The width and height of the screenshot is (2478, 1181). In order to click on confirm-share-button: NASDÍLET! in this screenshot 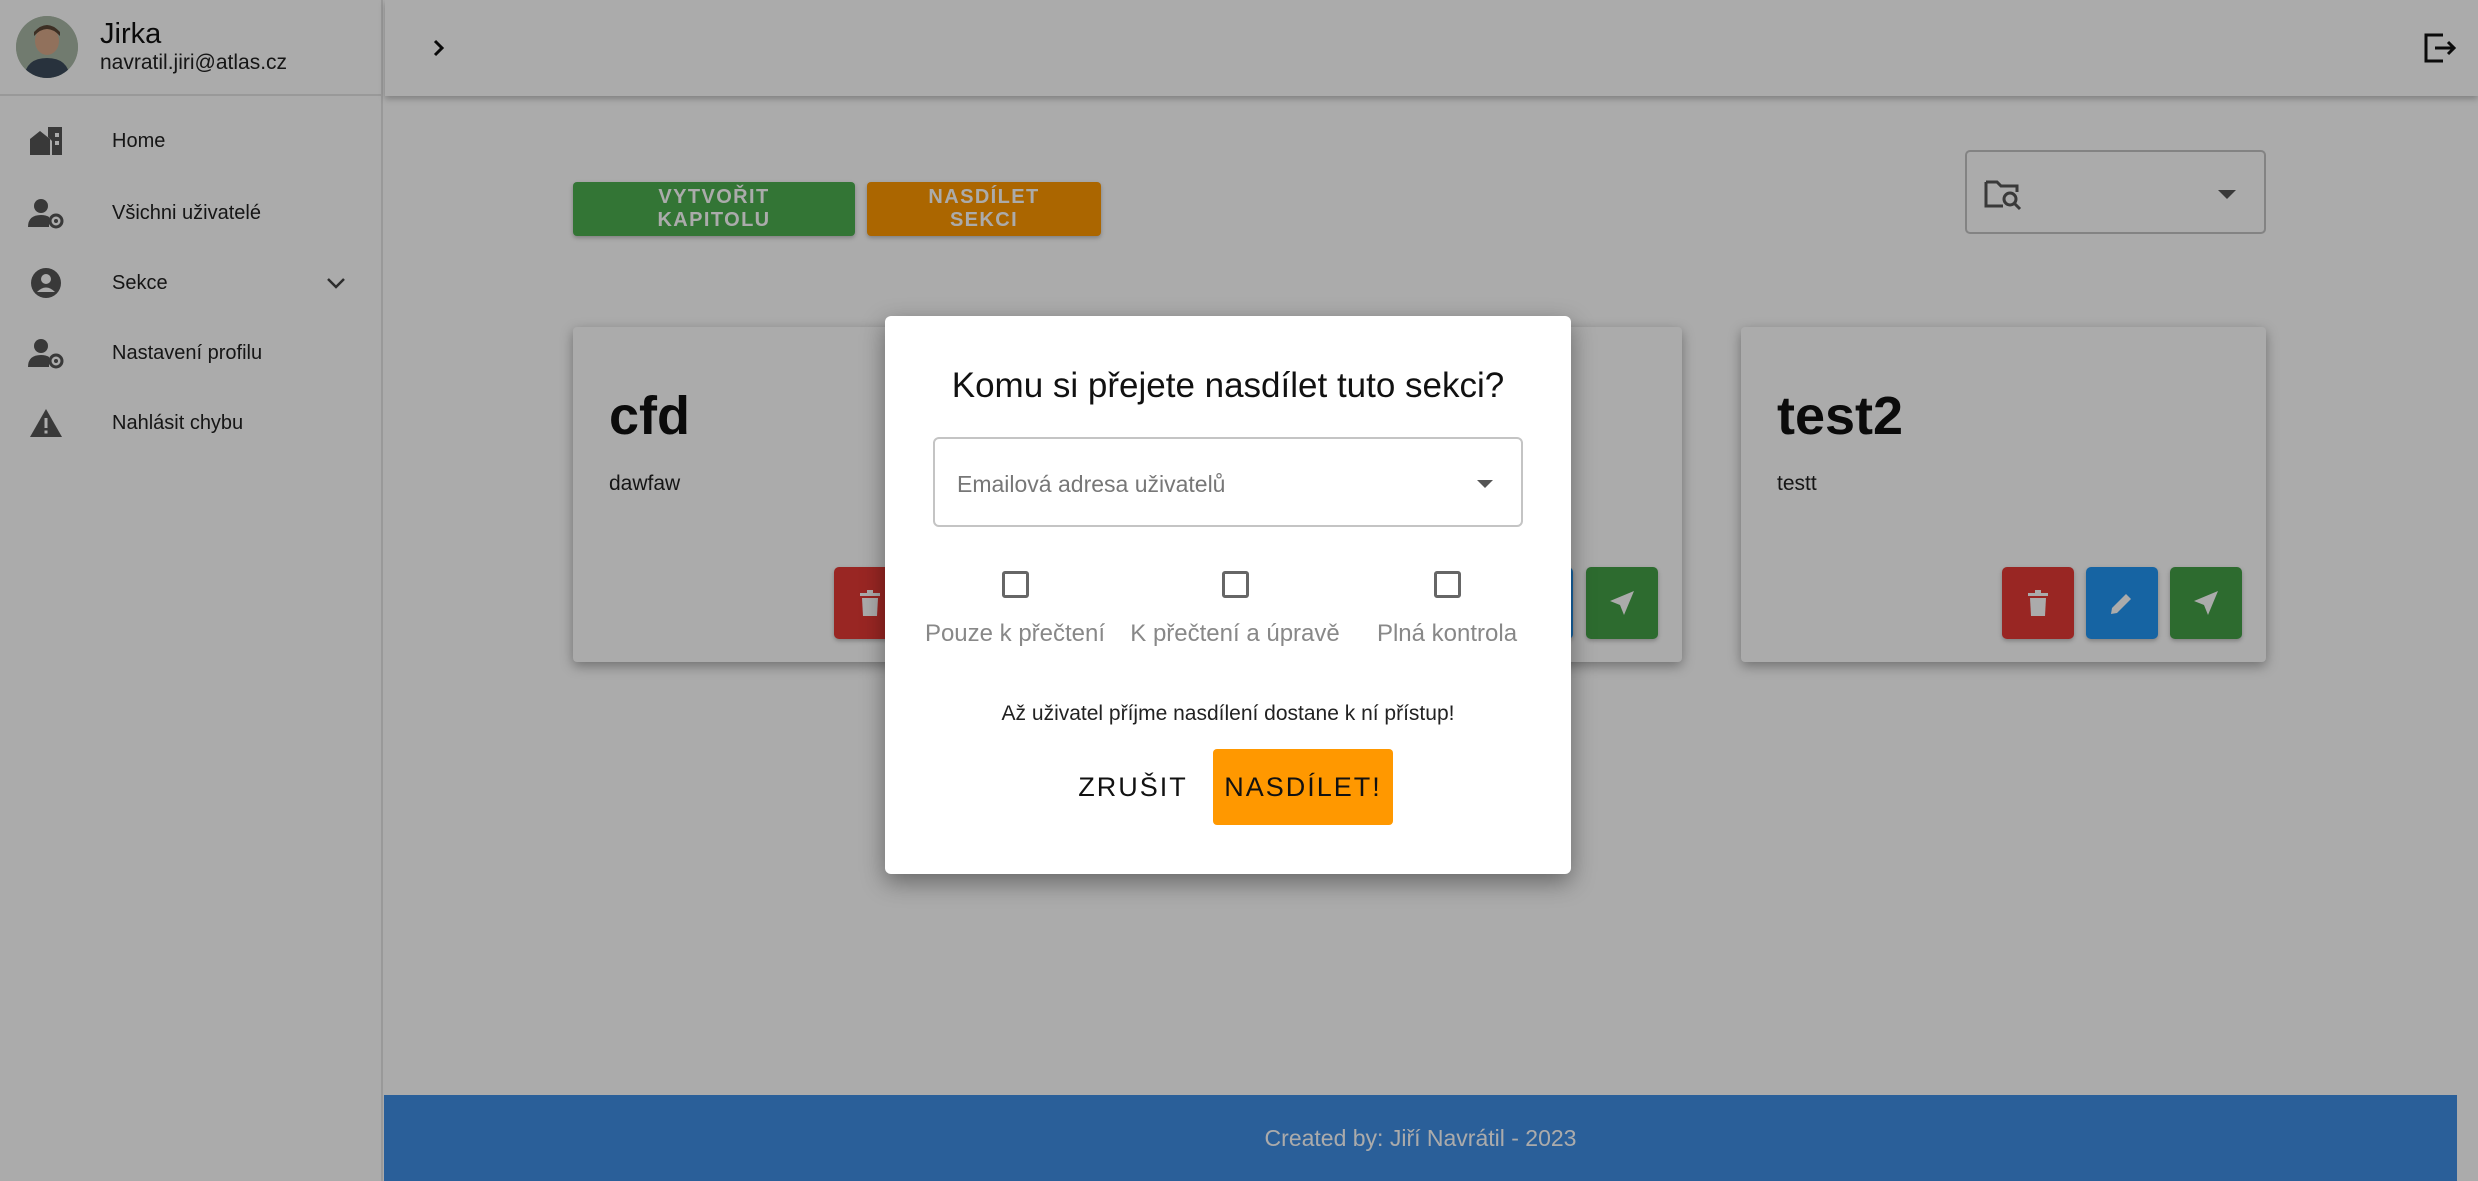, I will do `click(1303, 787)`.